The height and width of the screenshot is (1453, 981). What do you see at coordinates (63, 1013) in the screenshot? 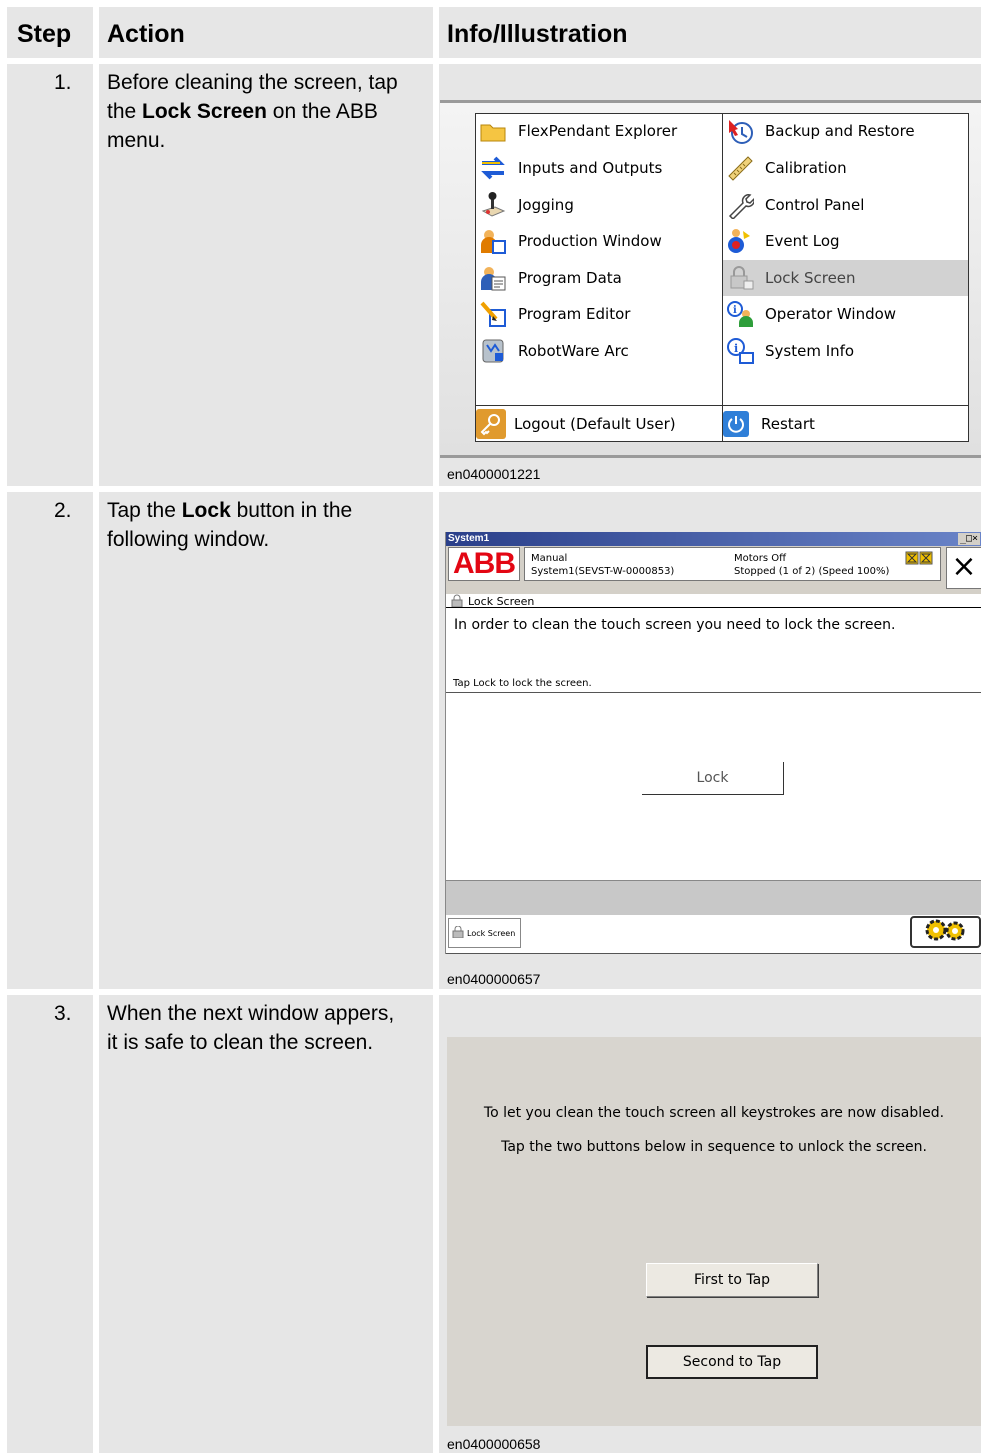
I see `step-number: 3.` at bounding box center [63, 1013].